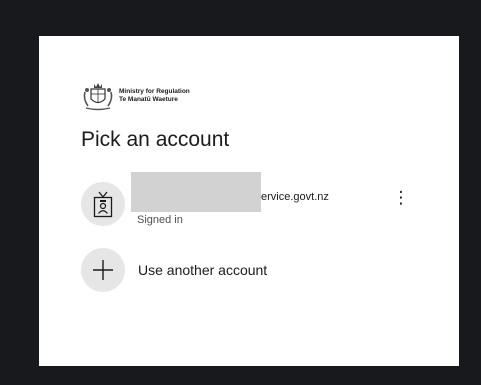 The image size is (481, 385). What do you see at coordinates (401, 198) in the screenshot?
I see `more-options-icon: ⋮` at bounding box center [401, 198].